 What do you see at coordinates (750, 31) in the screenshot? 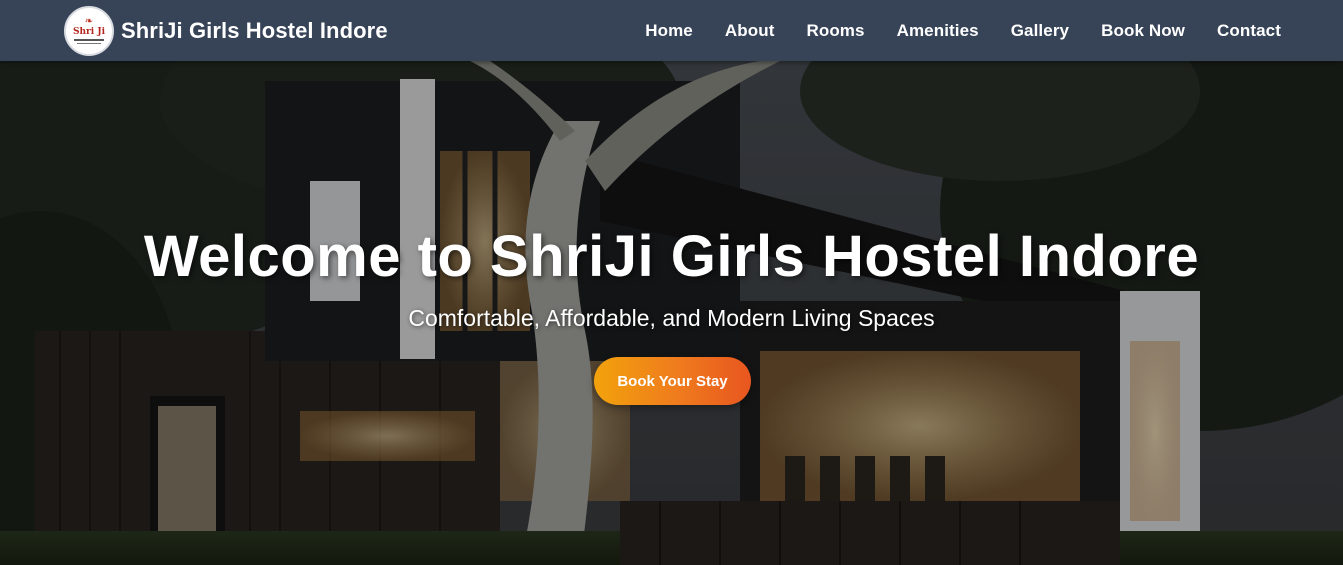
I see `nav-link-about: About` at bounding box center [750, 31].